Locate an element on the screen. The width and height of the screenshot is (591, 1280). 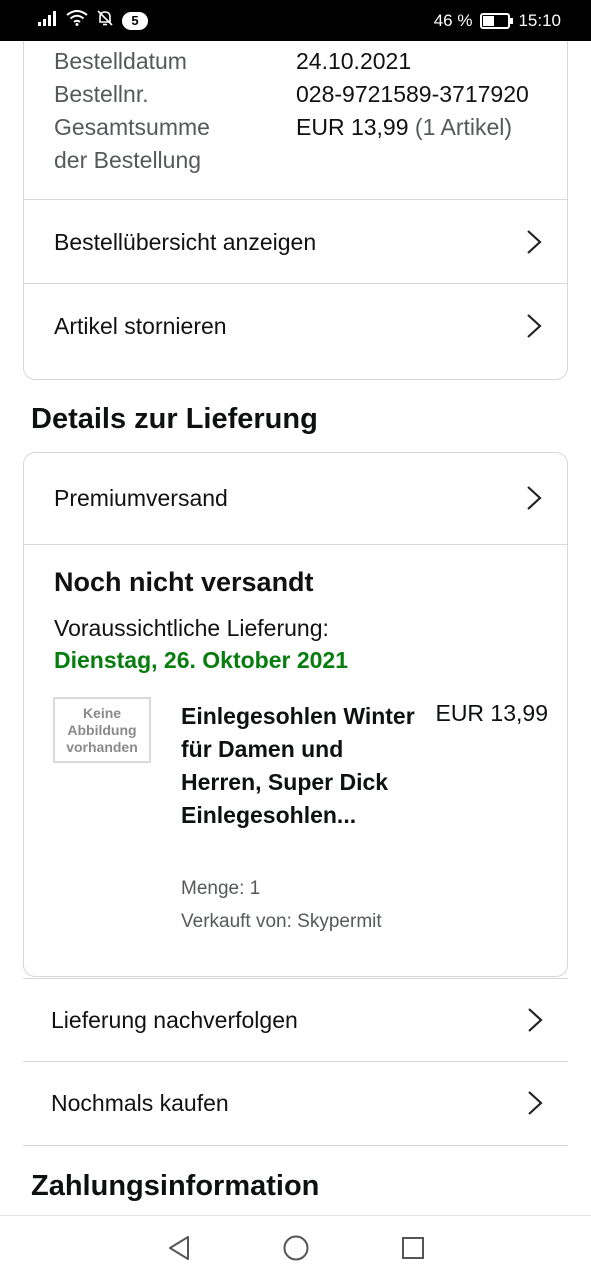
wifi-icon is located at coordinates (77, 20).